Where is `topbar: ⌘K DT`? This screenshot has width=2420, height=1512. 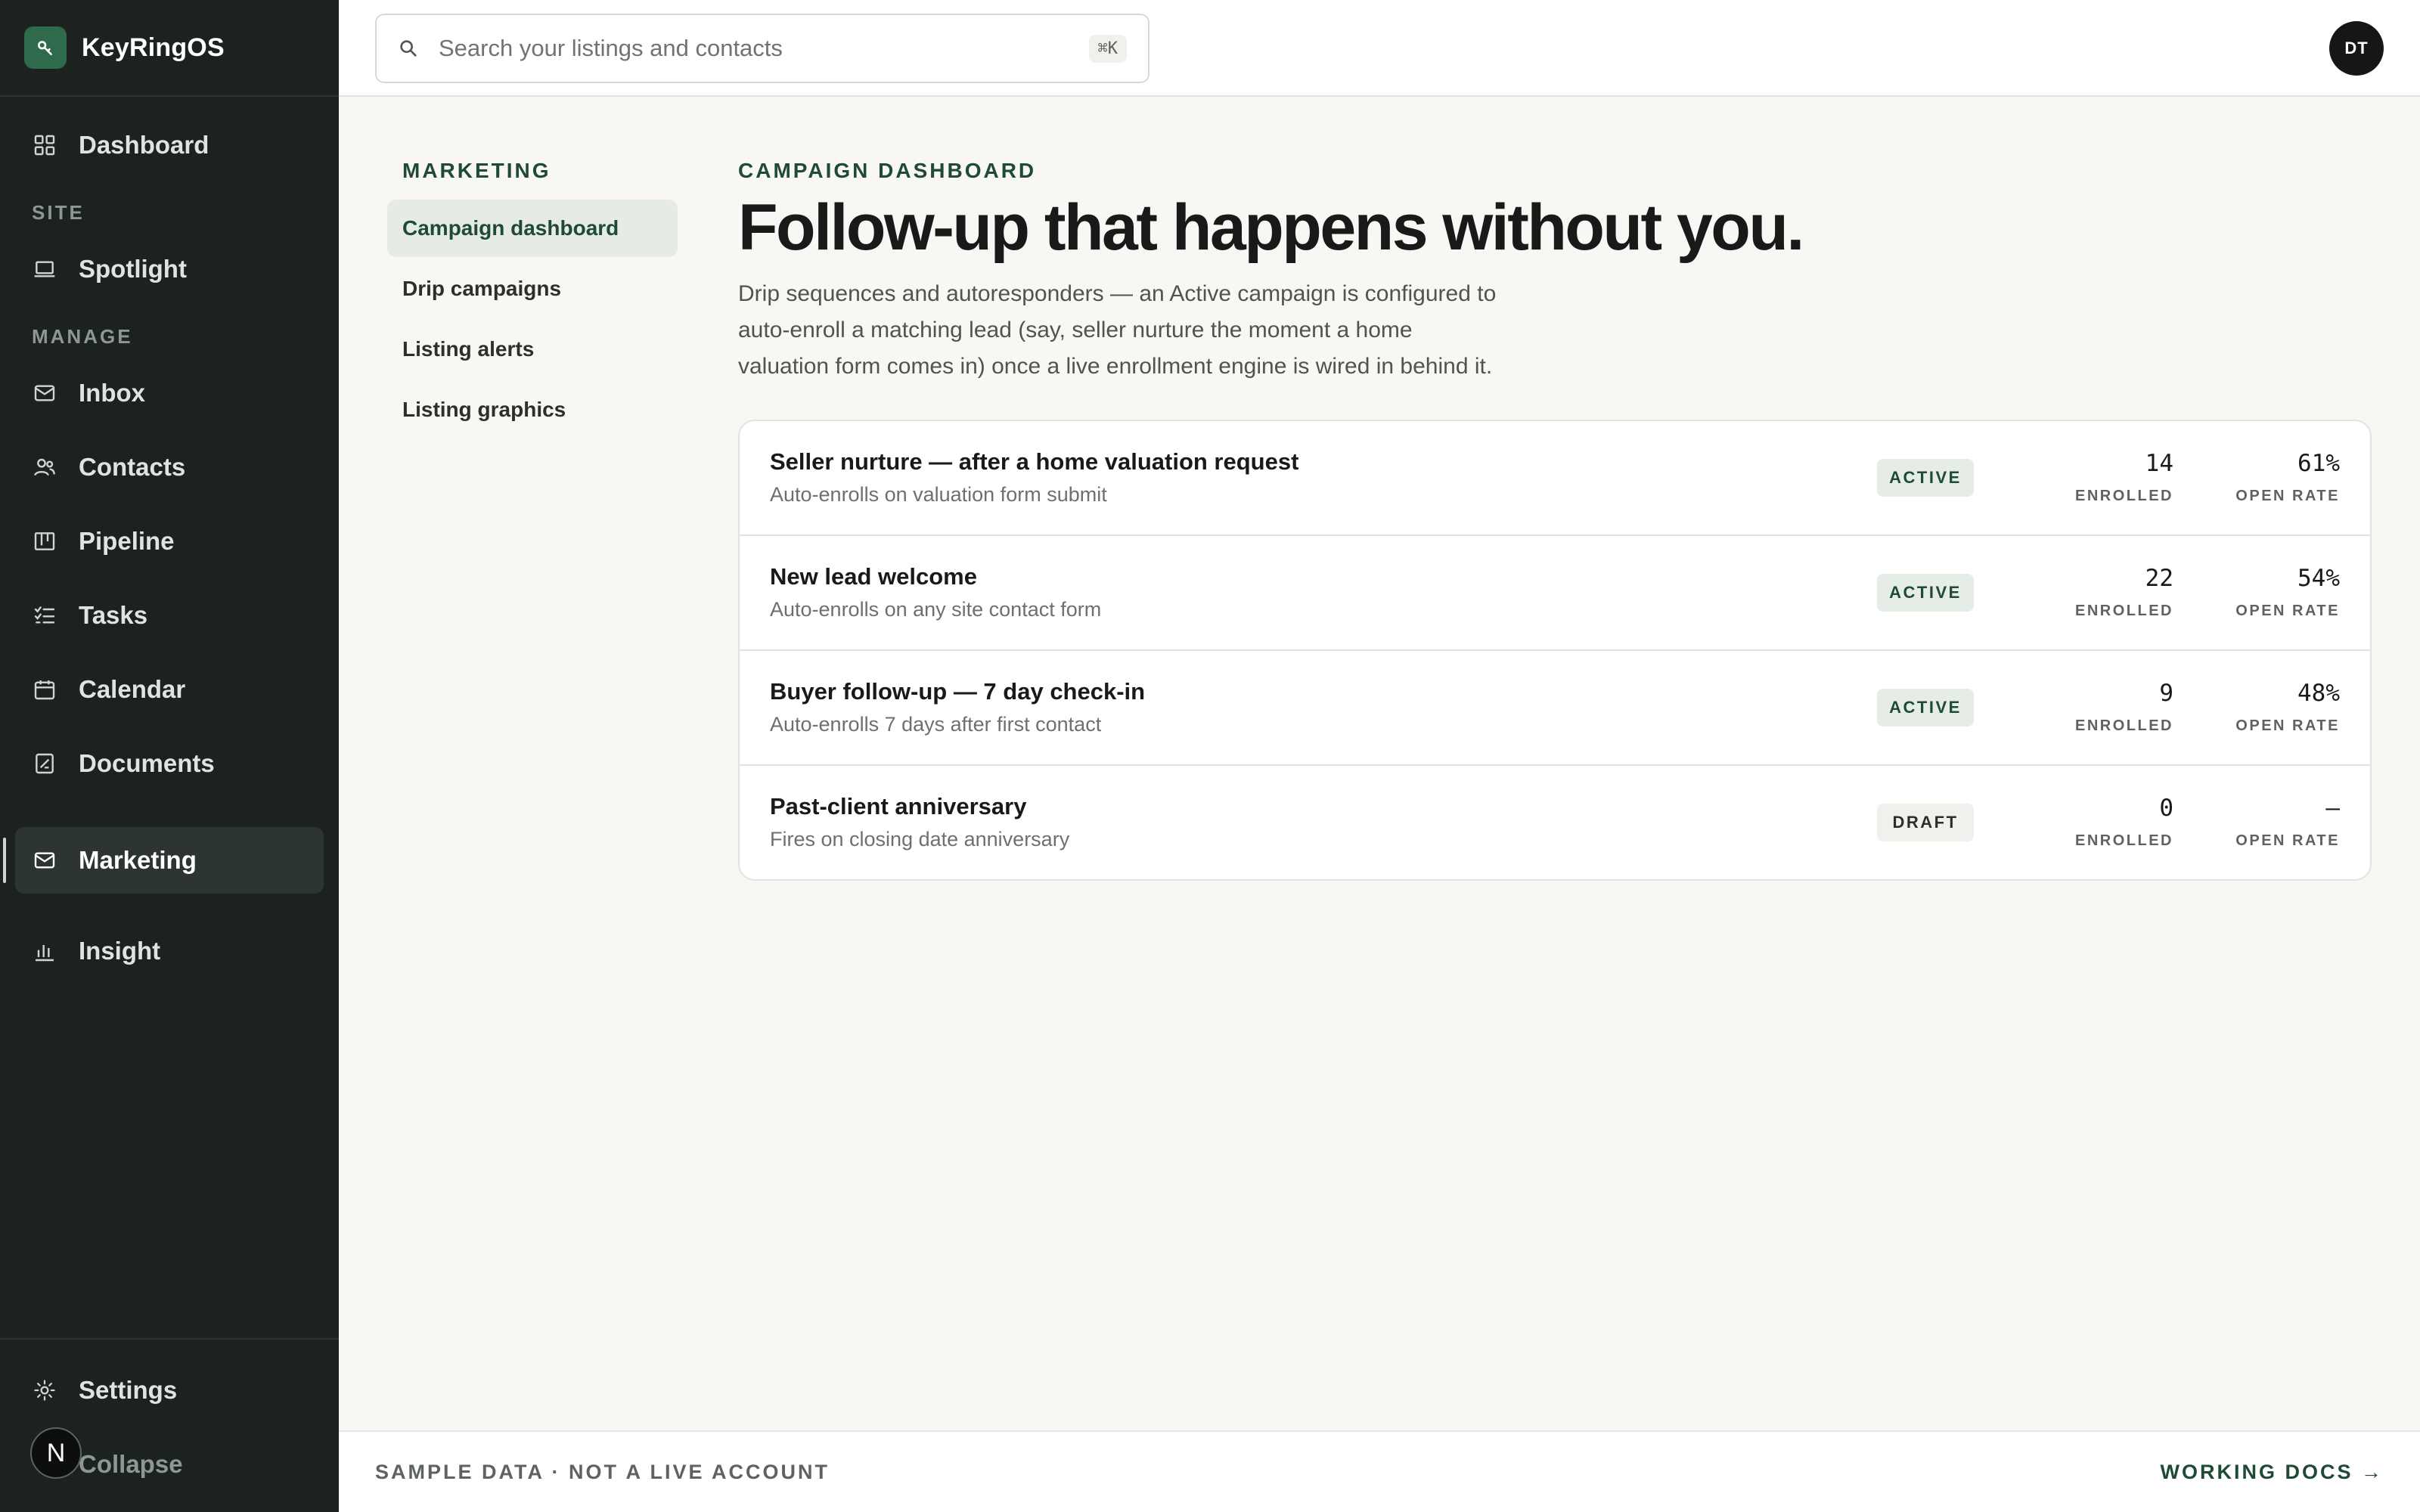 topbar: ⌘K DT is located at coordinates (1379, 48).